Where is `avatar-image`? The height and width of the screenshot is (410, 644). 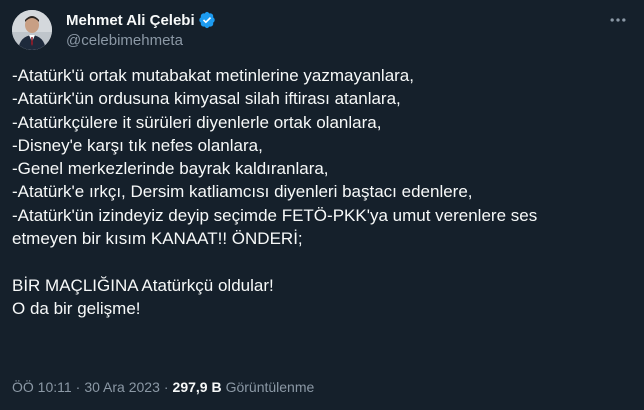
avatar-image is located at coordinates (32, 30).